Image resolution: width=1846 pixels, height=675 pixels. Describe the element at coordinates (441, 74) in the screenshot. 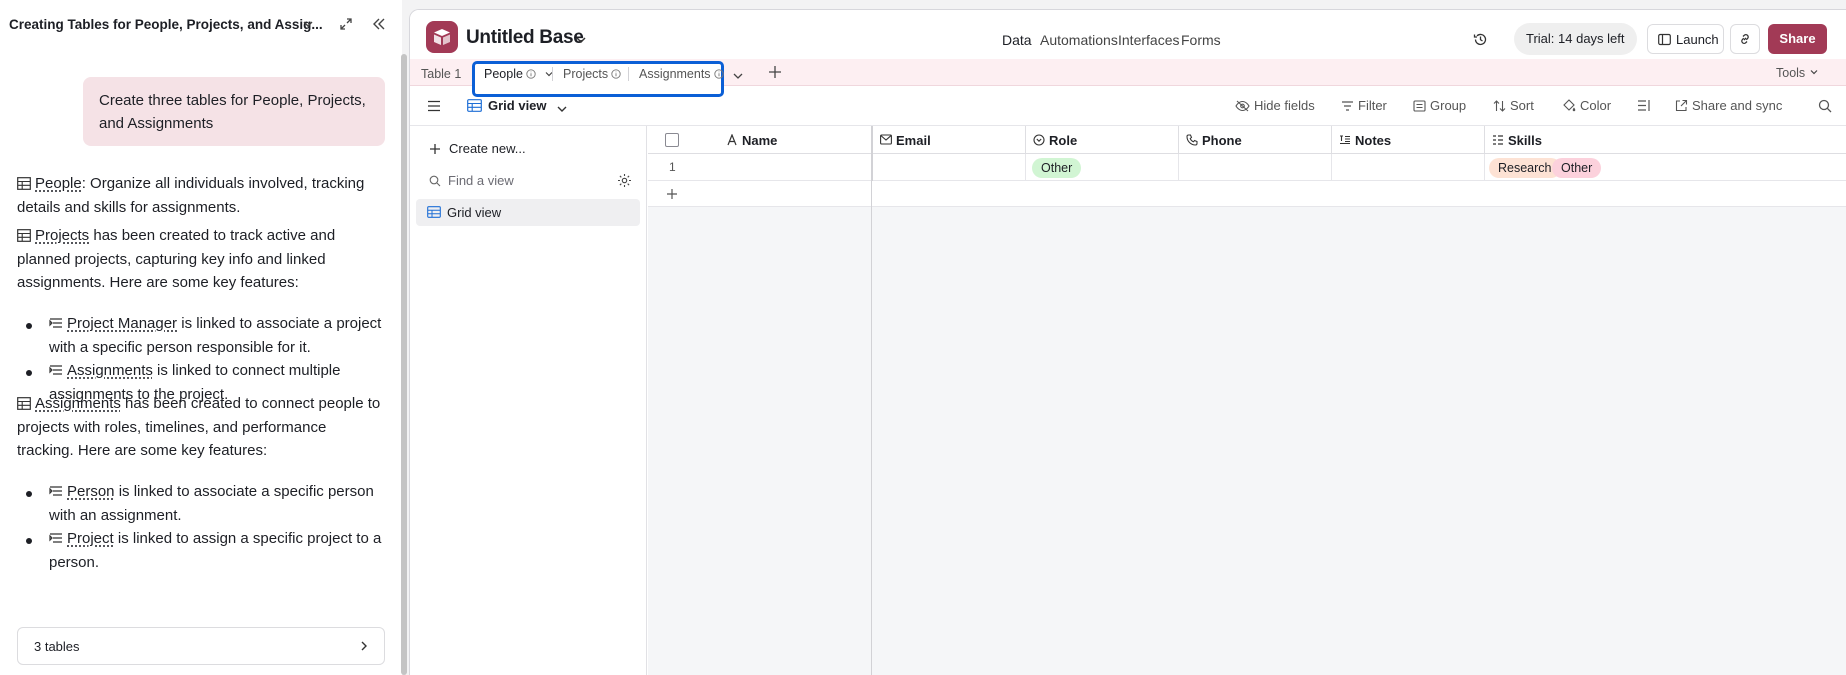

I see `tab-table-1: Table 1` at that location.